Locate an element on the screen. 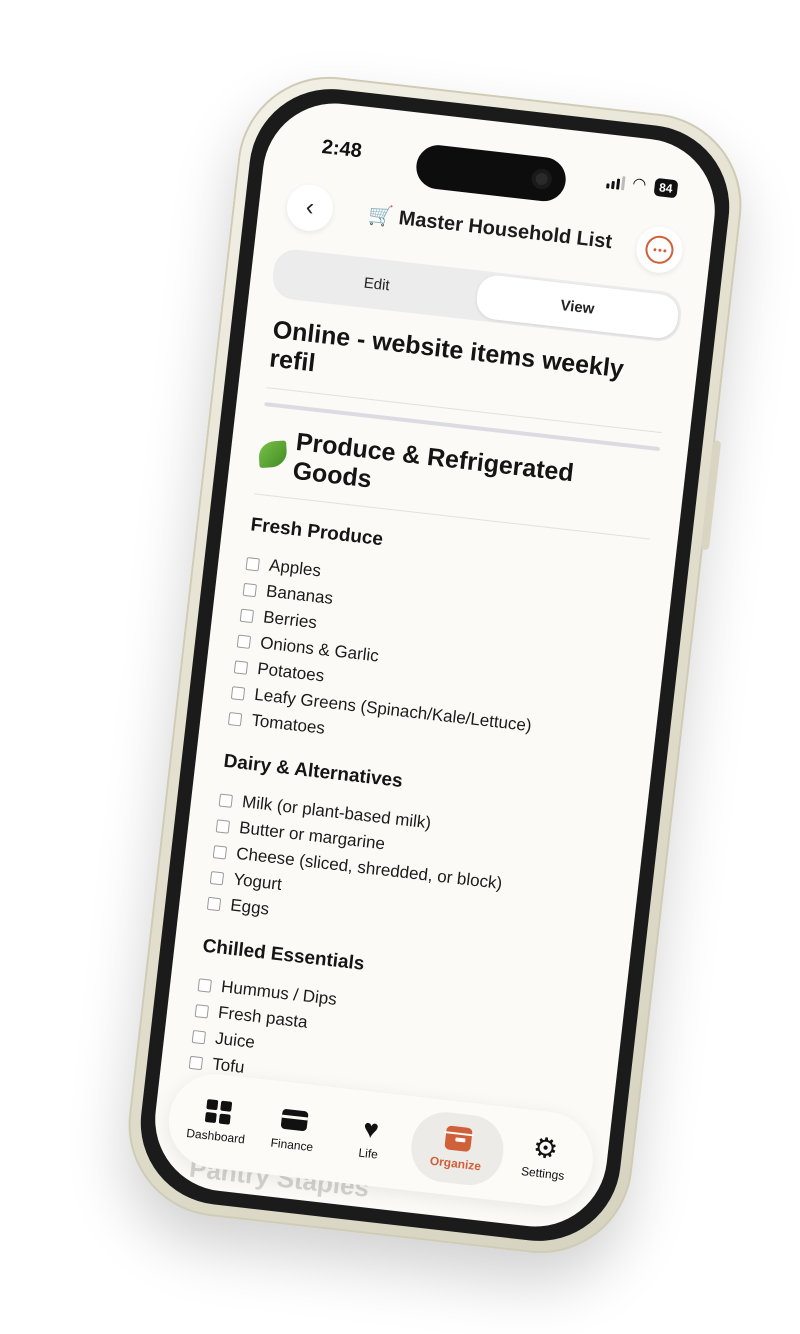  back-button: ‹ is located at coordinates (310, 208).